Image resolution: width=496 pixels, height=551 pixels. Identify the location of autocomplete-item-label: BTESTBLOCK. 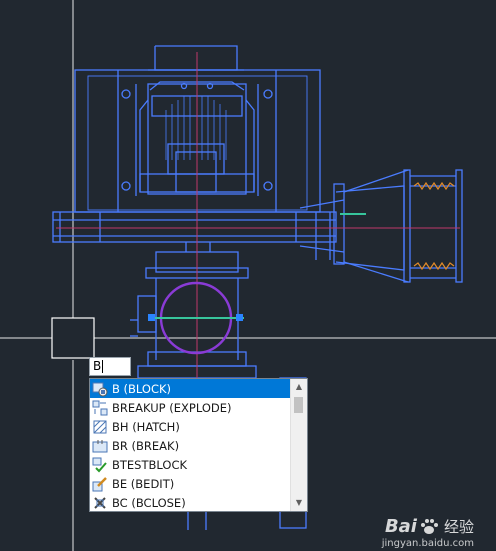
(150, 464).